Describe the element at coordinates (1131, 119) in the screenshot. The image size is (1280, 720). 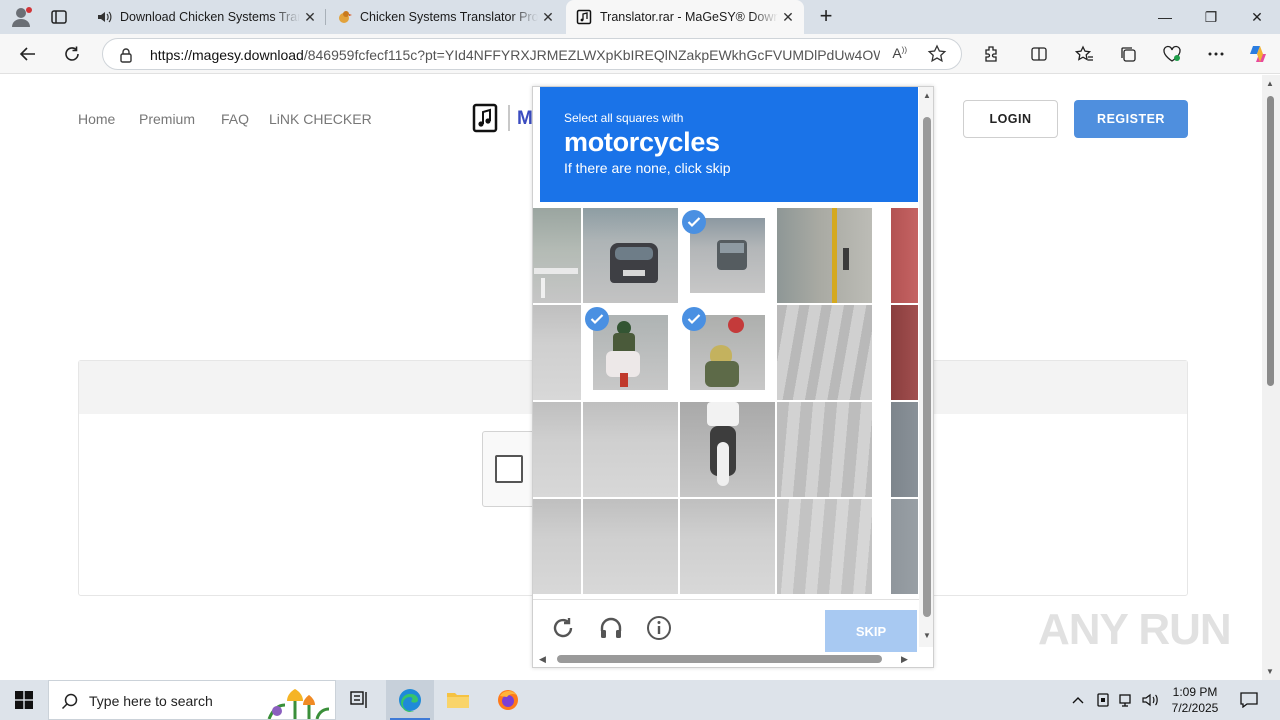
I see `register-button: REGISTER` at that location.